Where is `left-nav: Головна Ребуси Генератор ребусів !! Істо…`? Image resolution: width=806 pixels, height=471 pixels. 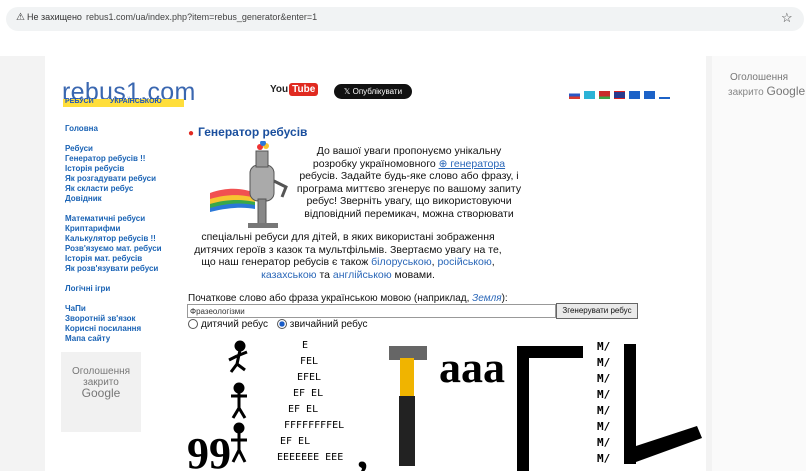 left-nav: Головна Ребуси Генератор ребусів !! Істо… is located at coordinates (113, 234).